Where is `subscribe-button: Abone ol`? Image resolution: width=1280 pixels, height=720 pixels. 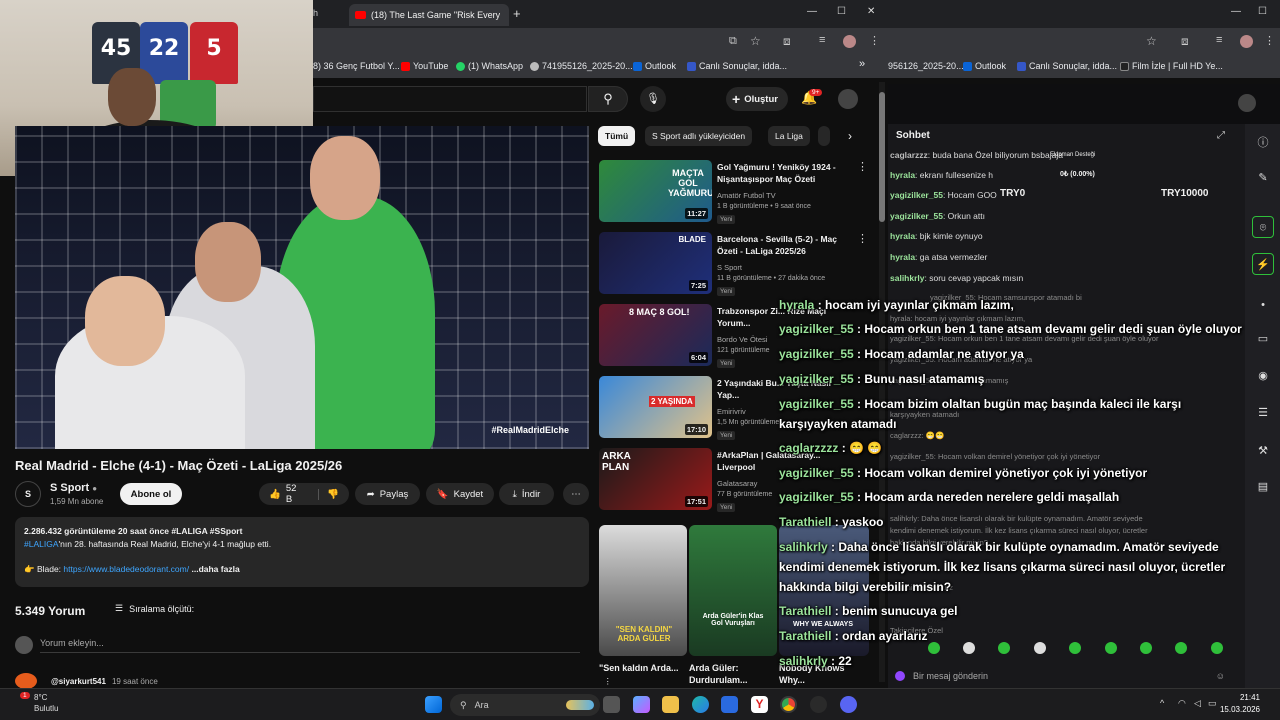
subscribe-button: Abone ol is located at coordinates (151, 494).